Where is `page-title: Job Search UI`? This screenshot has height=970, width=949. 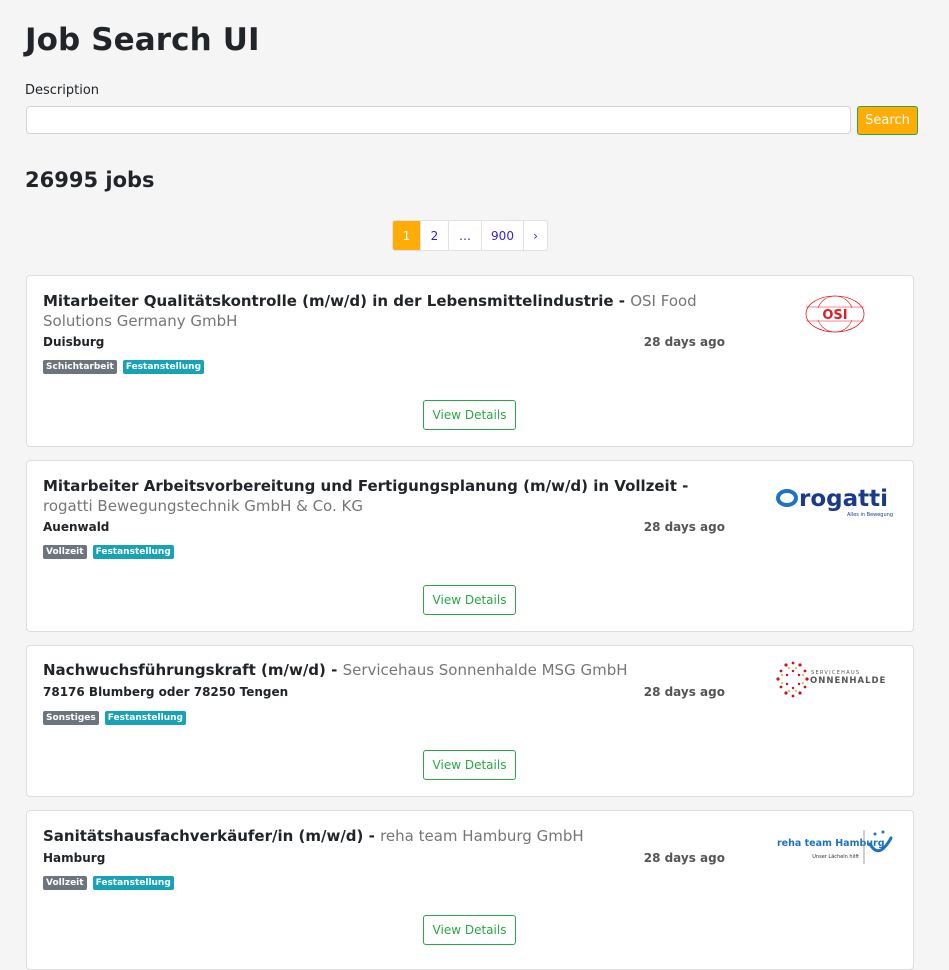 page-title: Job Search UI is located at coordinates (142, 40).